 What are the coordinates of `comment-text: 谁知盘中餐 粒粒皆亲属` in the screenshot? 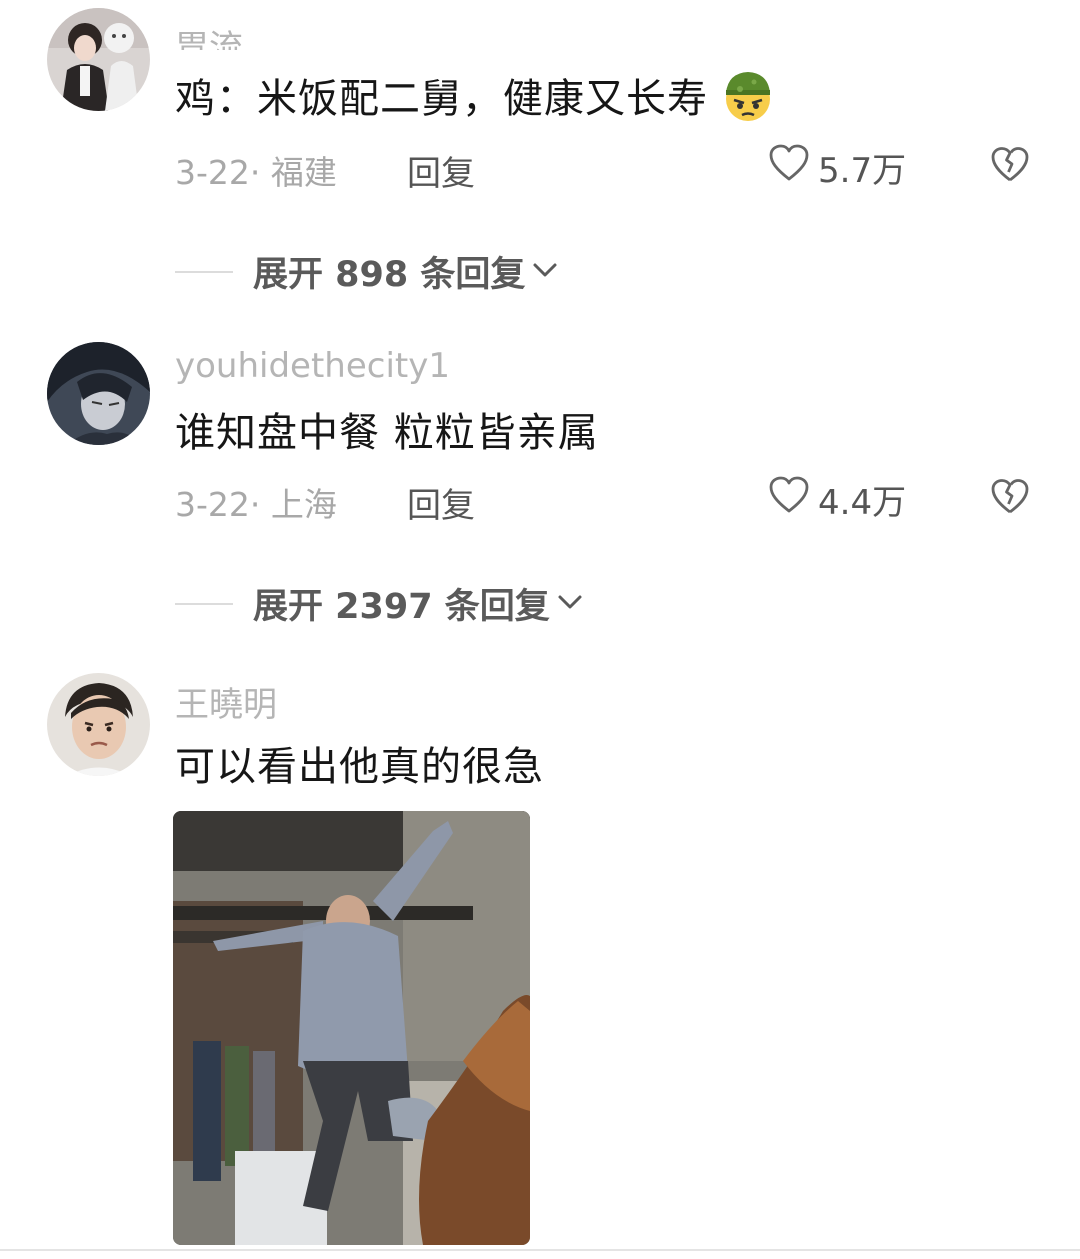 It's located at (387, 429).